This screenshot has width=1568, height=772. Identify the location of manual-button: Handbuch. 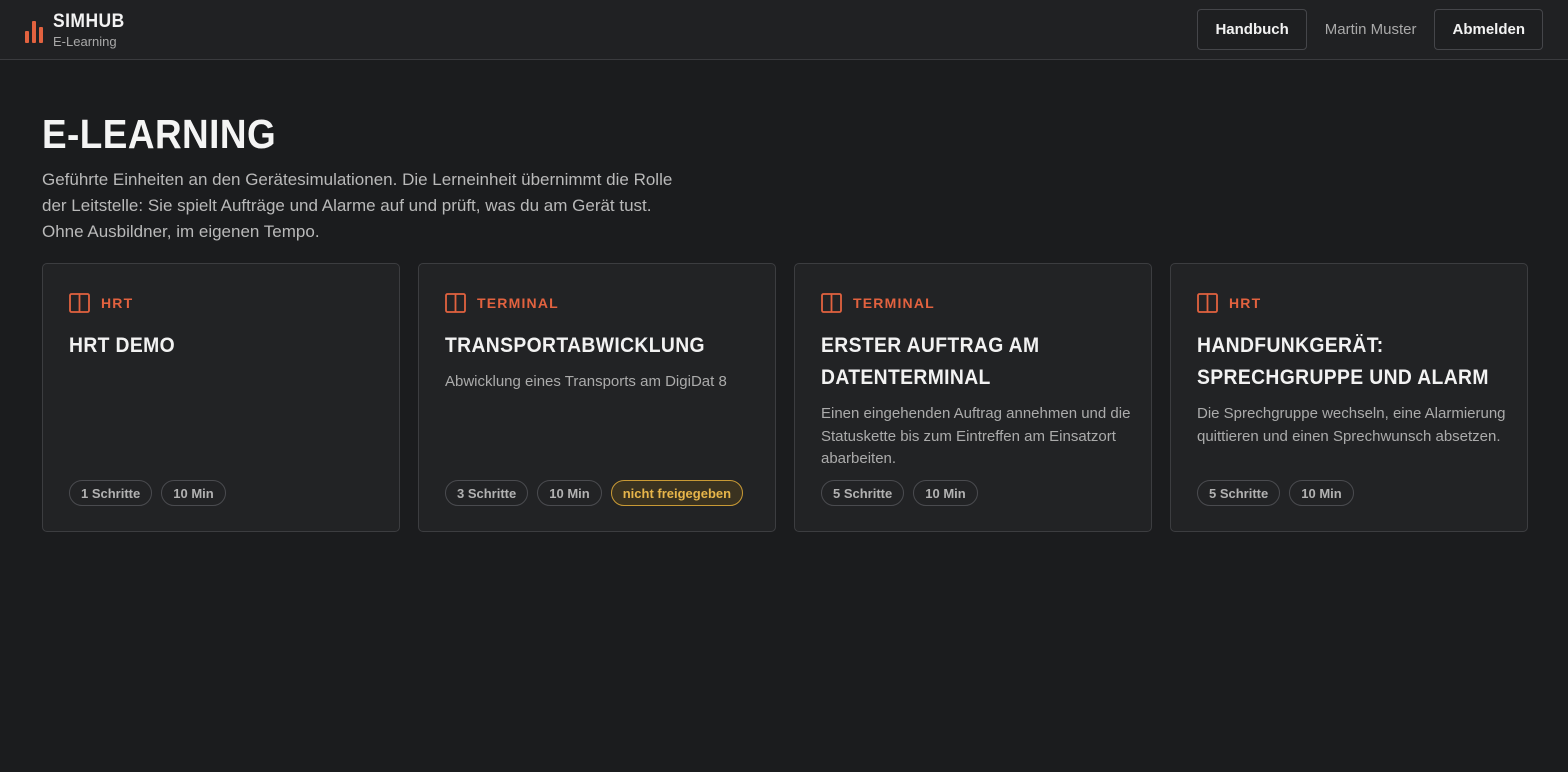
(1252, 29).